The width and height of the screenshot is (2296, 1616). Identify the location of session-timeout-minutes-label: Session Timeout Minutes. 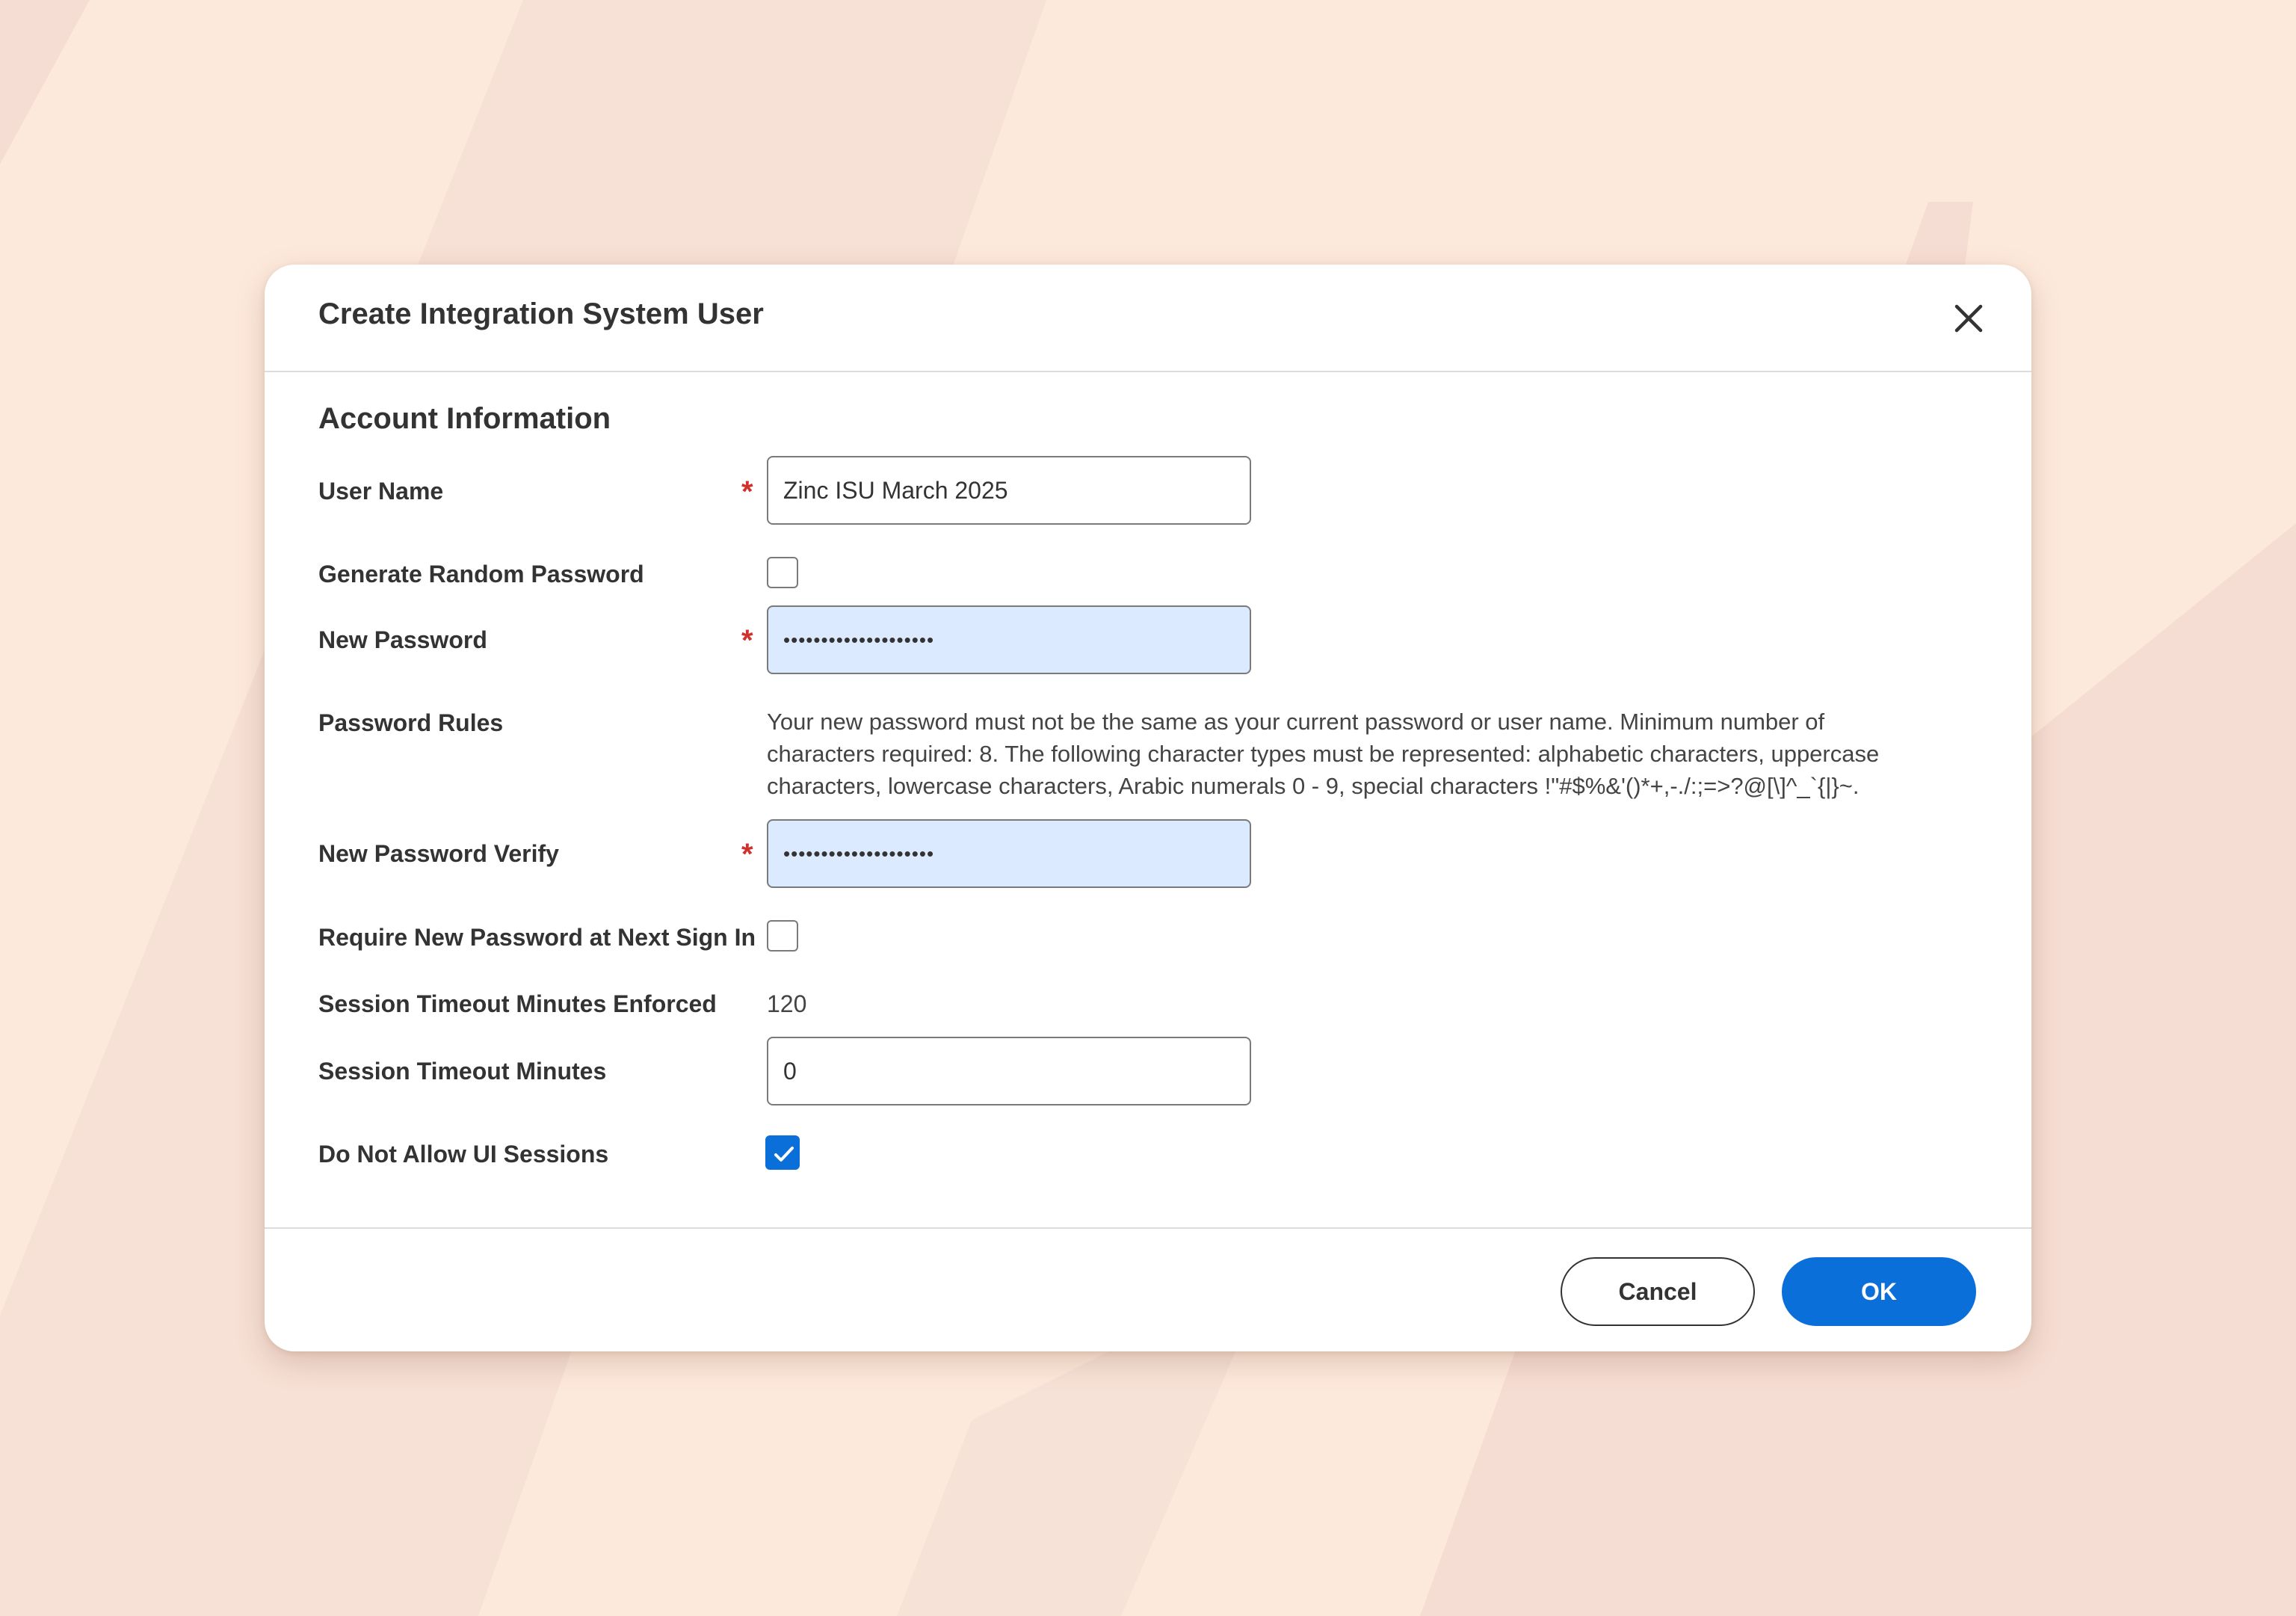
(463, 1071).